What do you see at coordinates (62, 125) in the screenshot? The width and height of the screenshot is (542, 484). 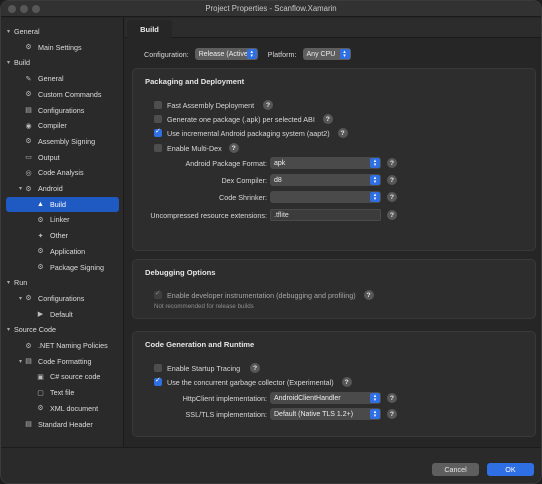 I see `sidebar-item-compiler: ◉ Compiler` at bounding box center [62, 125].